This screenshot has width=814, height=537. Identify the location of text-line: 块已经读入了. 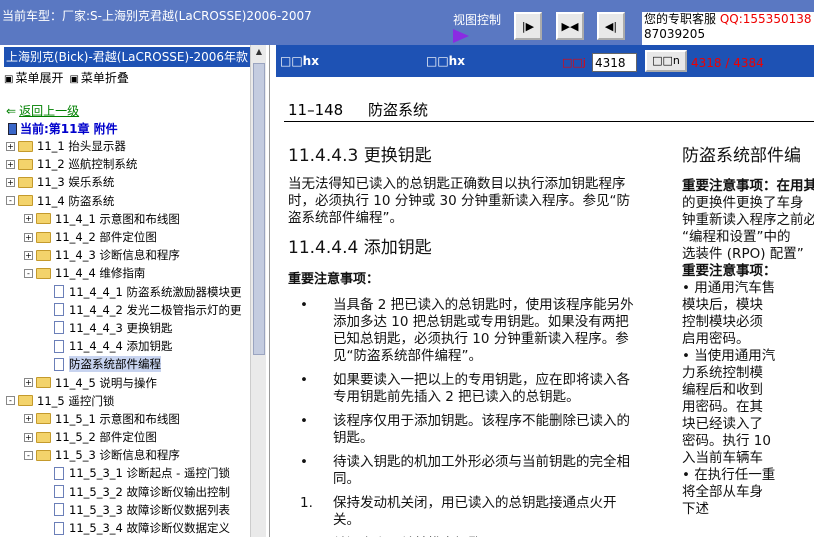
(722, 424).